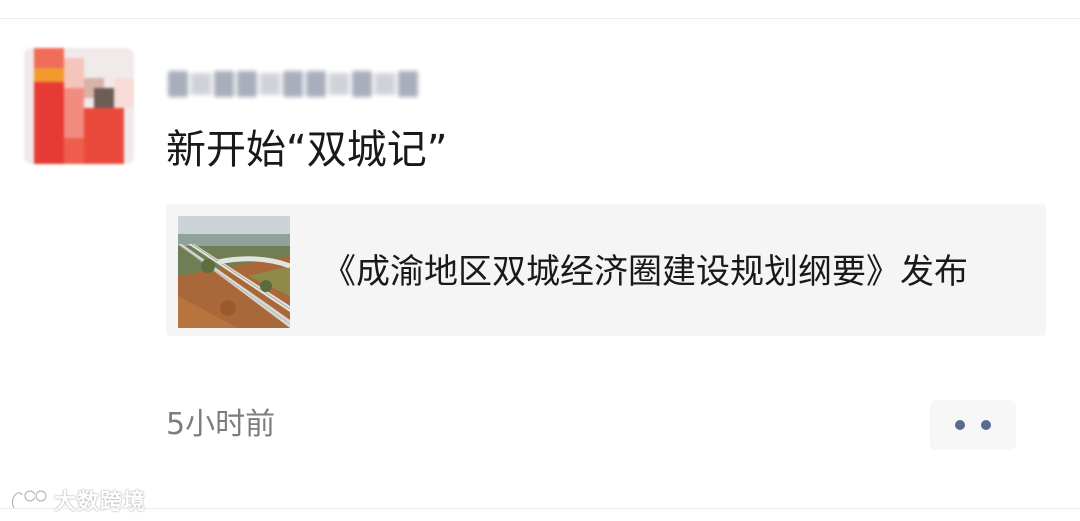 The image size is (1080, 521). What do you see at coordinates (540, 18) in the screenshot?
I see `top-divider` at bounding box center [540, 18].